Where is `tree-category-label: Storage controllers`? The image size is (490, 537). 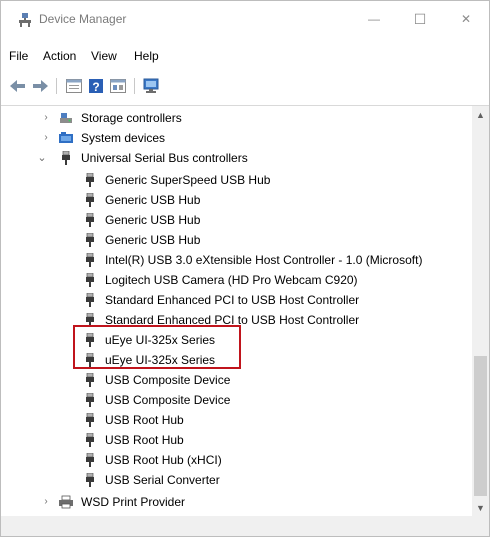
tree-category-label: Storage controllers is located at coordinates (131, 118).